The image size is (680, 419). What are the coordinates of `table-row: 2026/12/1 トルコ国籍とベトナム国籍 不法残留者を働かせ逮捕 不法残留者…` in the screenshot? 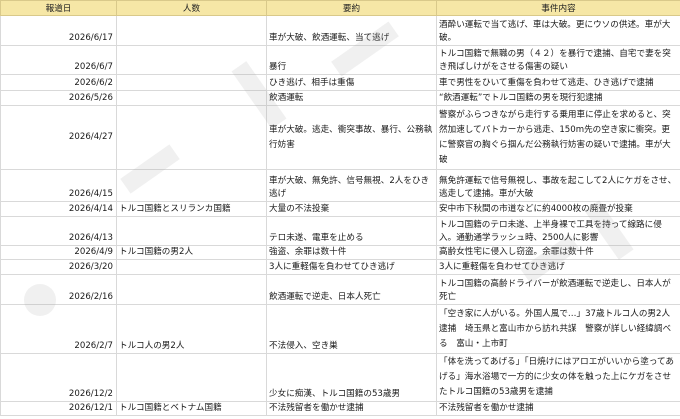 It's located at (340, 408).